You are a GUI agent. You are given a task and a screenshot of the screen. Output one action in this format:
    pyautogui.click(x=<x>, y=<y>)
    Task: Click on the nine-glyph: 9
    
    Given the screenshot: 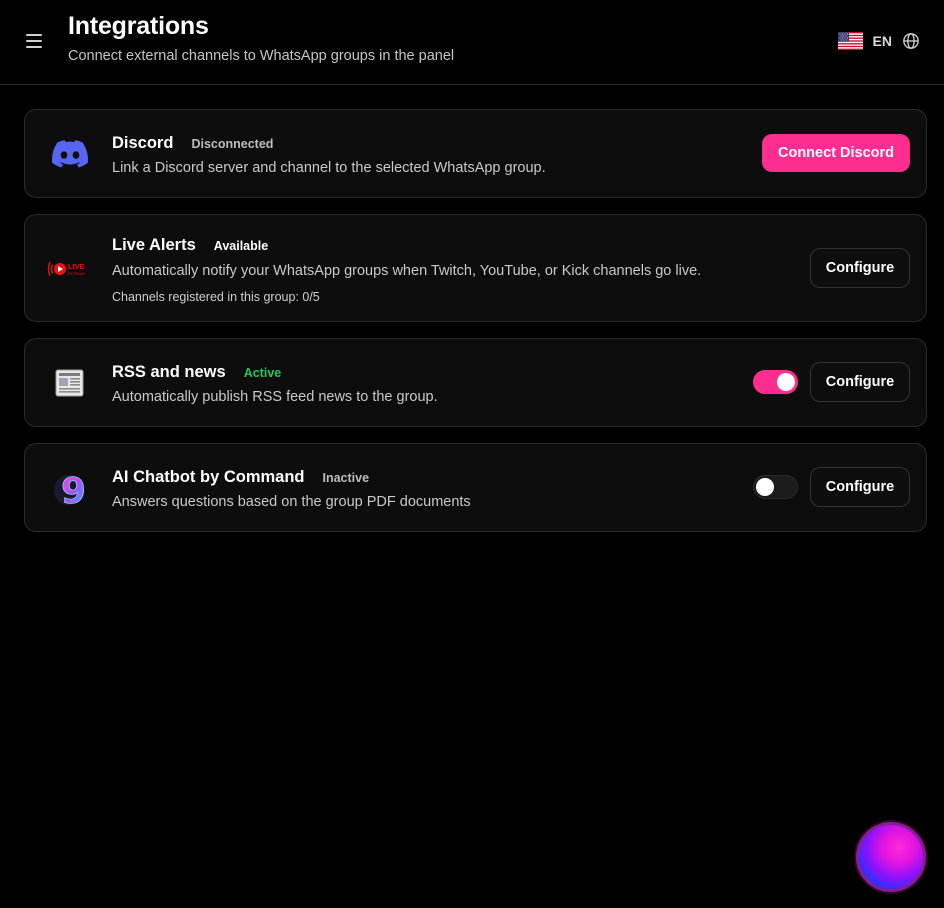 What is the action you would take?
    pyautogui.click(x=73, y=490)
    